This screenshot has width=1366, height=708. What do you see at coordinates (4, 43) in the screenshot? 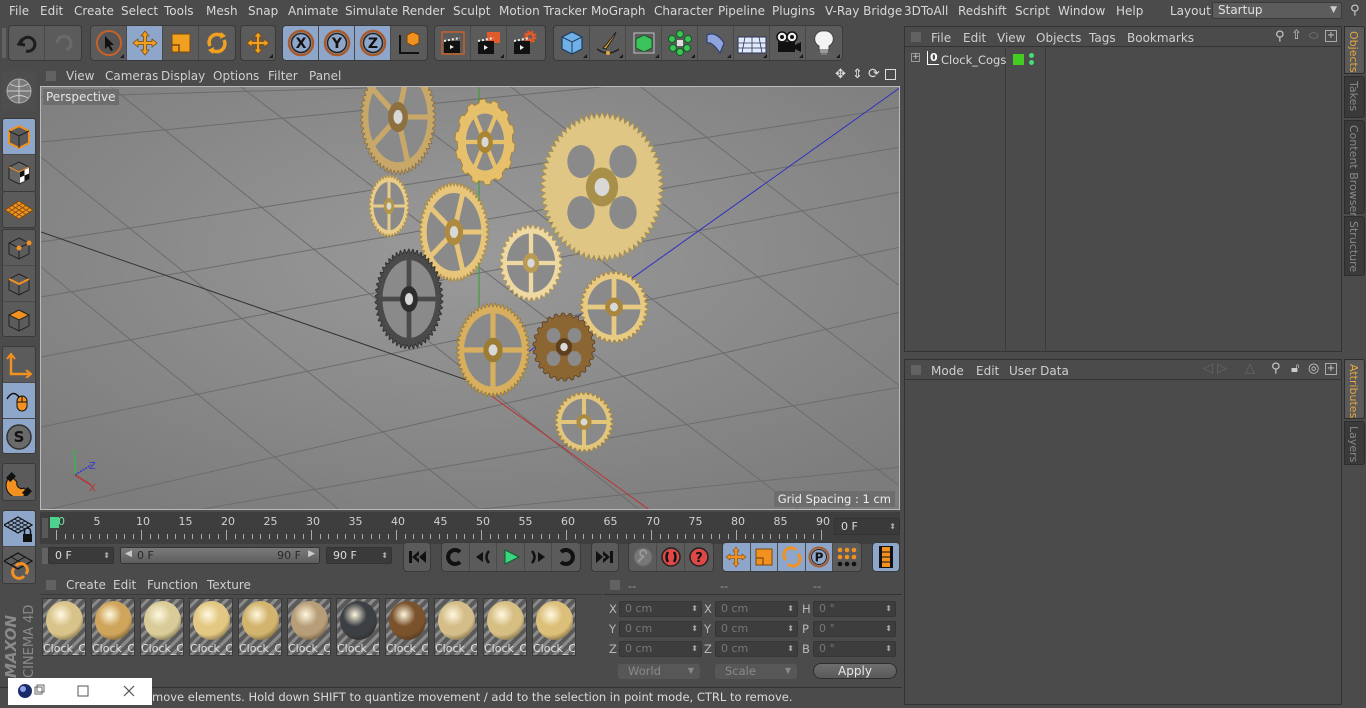
I see `toolbar-grip` at bounding box center [4, 43].